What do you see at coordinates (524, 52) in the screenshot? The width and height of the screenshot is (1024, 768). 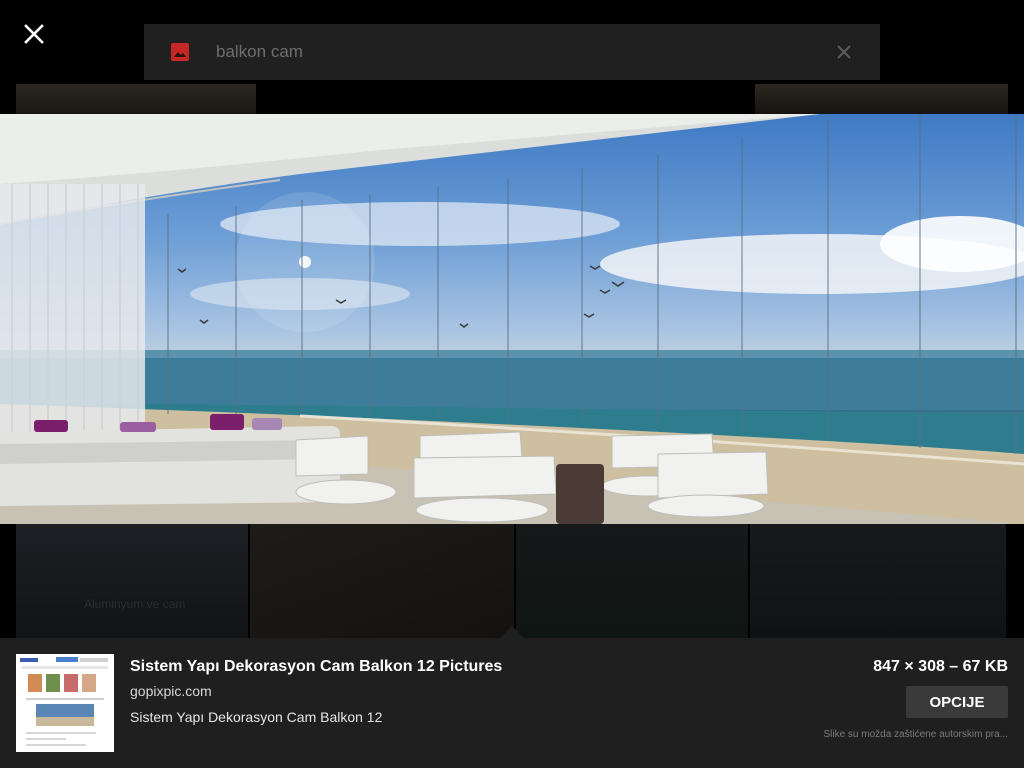 I see `search-input: balkon cam` at bounding box center [524, 52].